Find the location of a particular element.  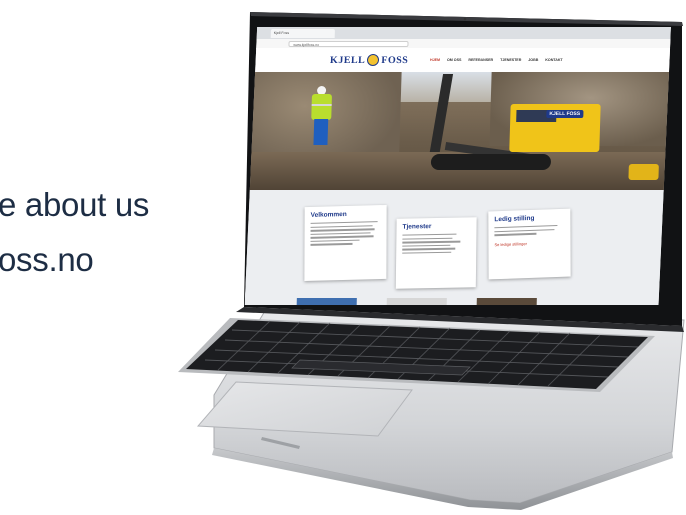

nav-item-home: HJEM is located at coordinates (435, 60).